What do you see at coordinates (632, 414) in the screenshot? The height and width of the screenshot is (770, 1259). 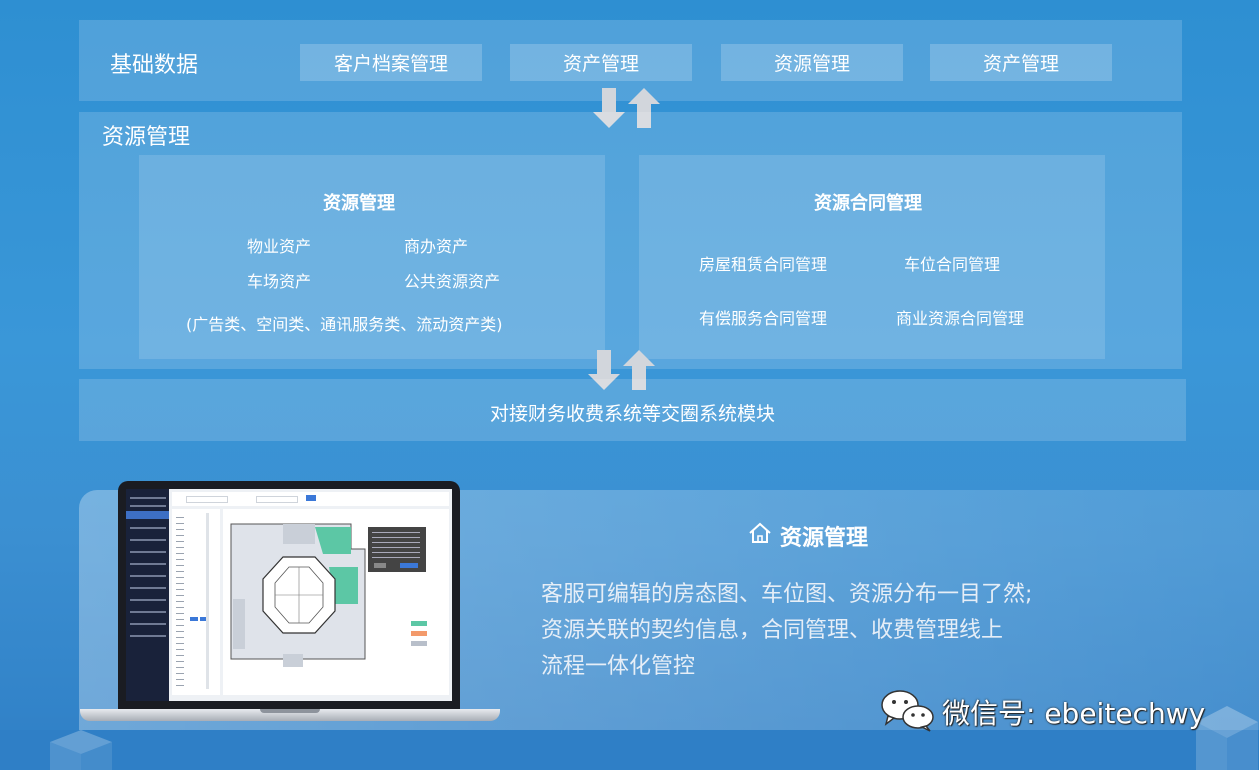 I see `integration-bar-label: 对接财务收费系统等交圈系统模块` at bounding box center [632, 414].